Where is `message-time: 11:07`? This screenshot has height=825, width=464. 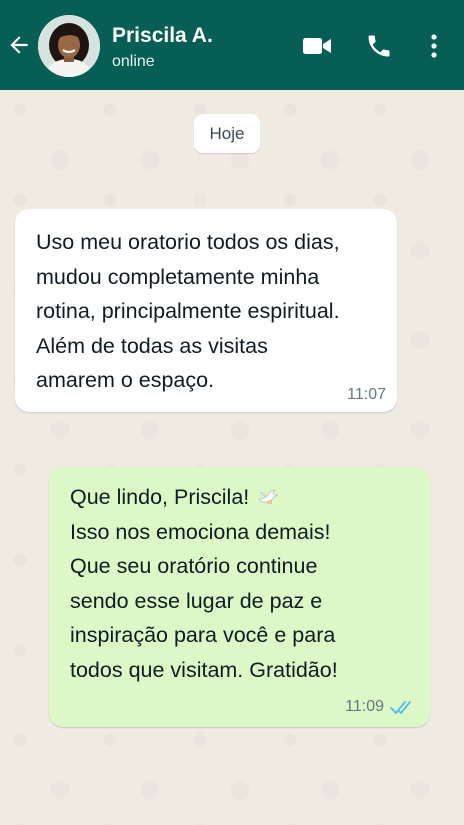 message-time: 11:07 is located at coordinates (366, 394).